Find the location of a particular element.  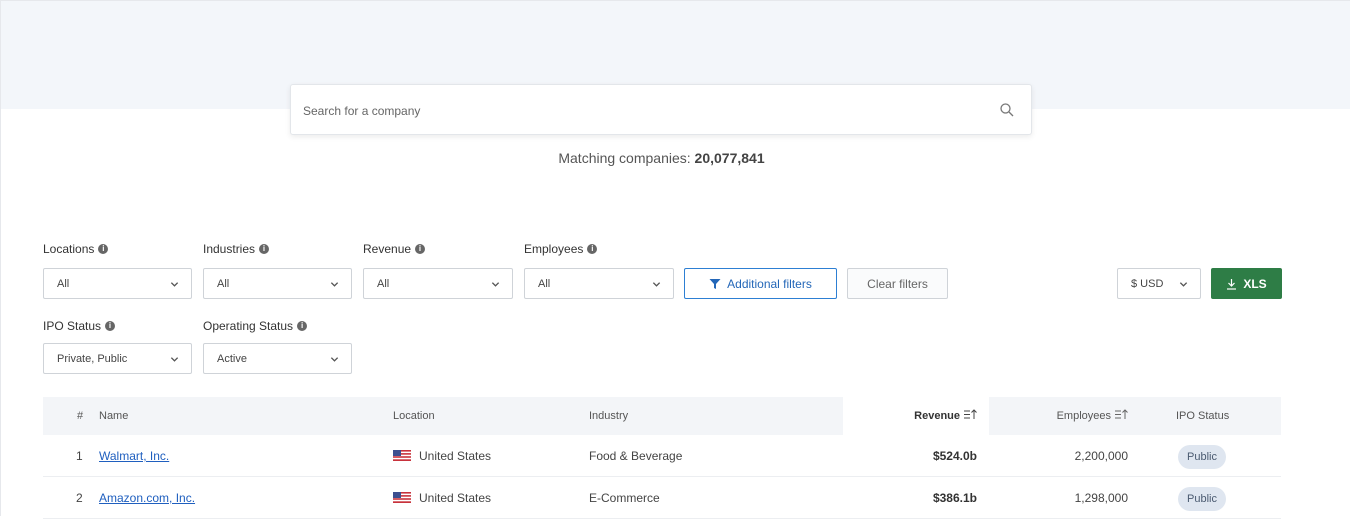

company-link: Walmart, Inc. is located at coordinates (134, 456).